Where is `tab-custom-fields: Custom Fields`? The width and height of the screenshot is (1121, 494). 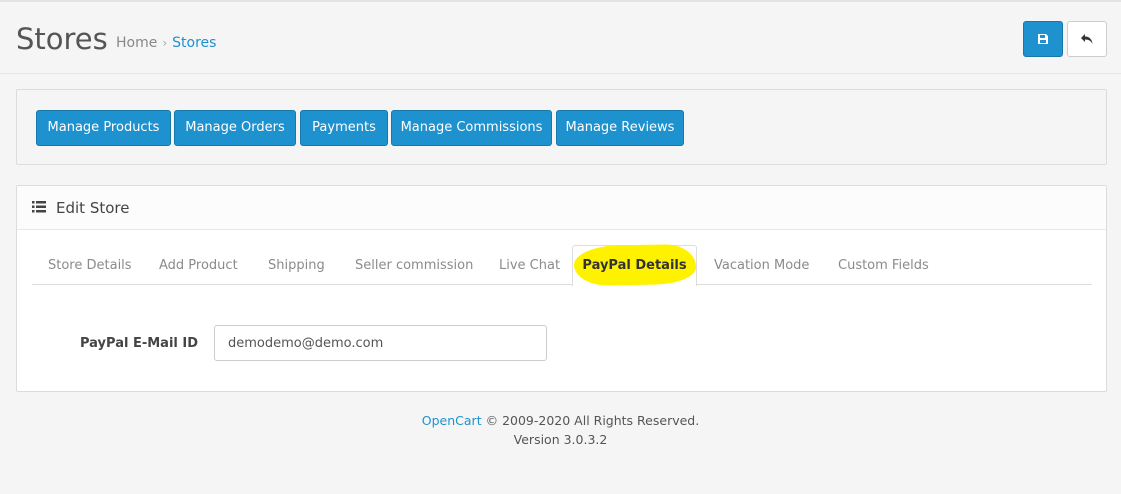 tab-custom-fields: Custom Fields is located at coordinates (883, 265).